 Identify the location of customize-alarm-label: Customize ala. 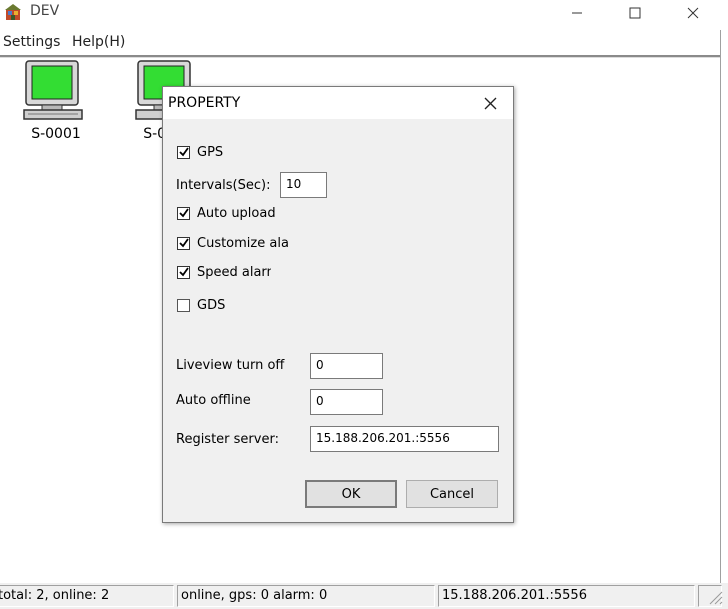
(243, 243).